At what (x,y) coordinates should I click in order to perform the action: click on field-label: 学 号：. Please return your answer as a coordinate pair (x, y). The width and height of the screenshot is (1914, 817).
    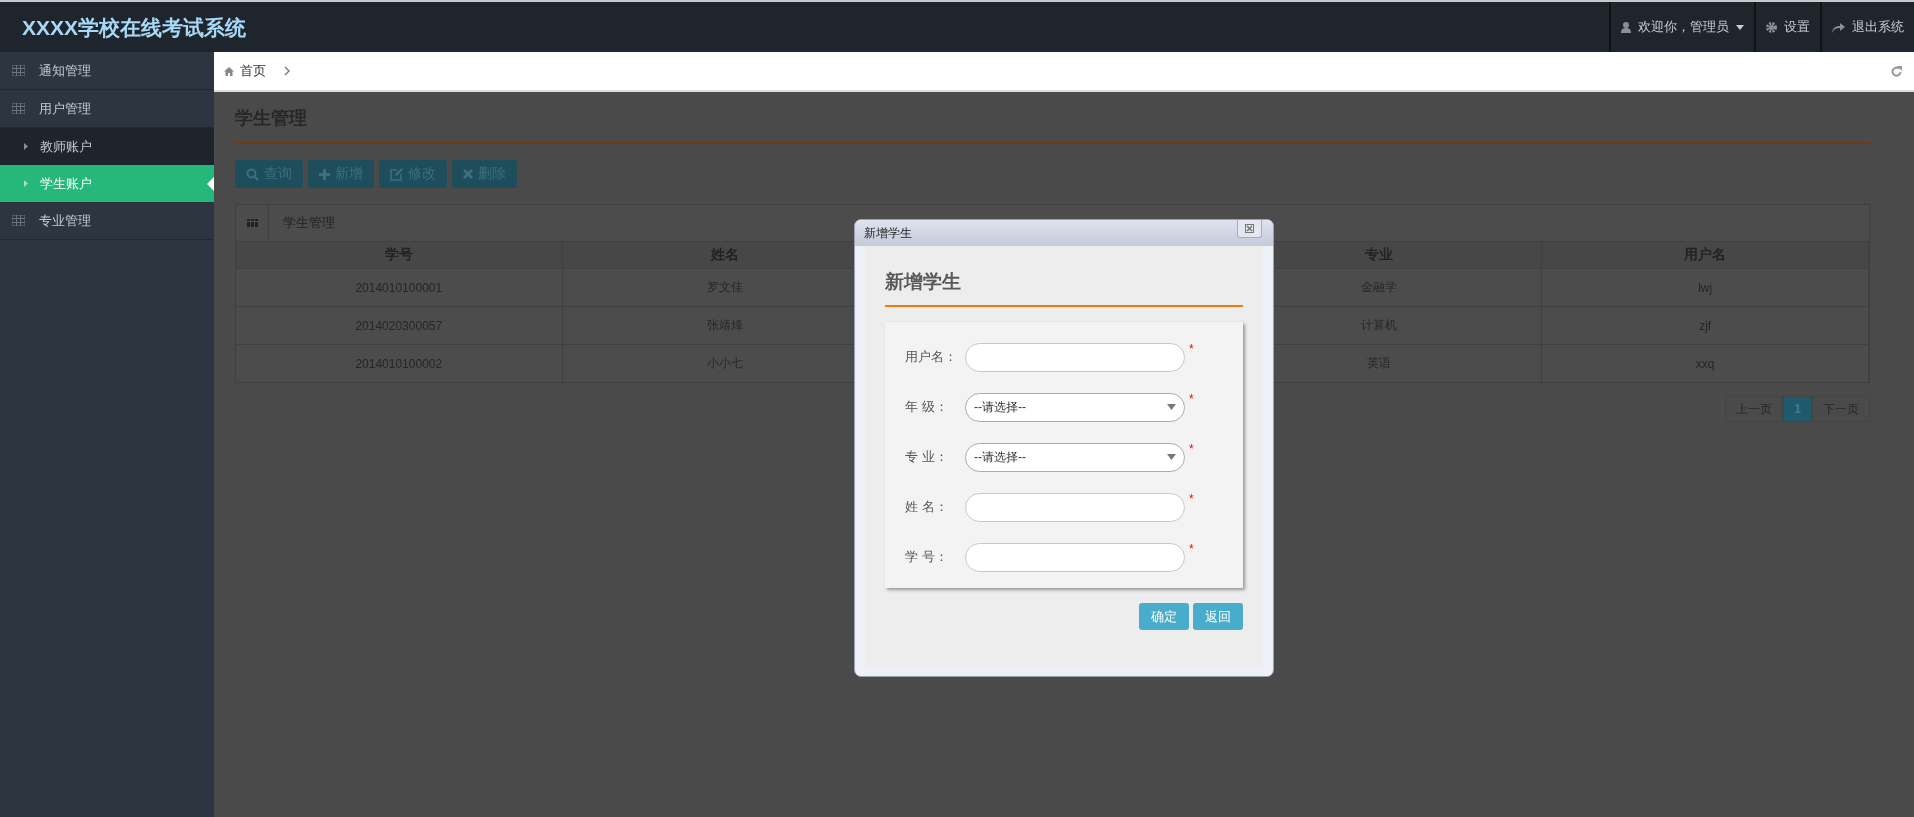
    Looking at the image, I should click on (926, 557).